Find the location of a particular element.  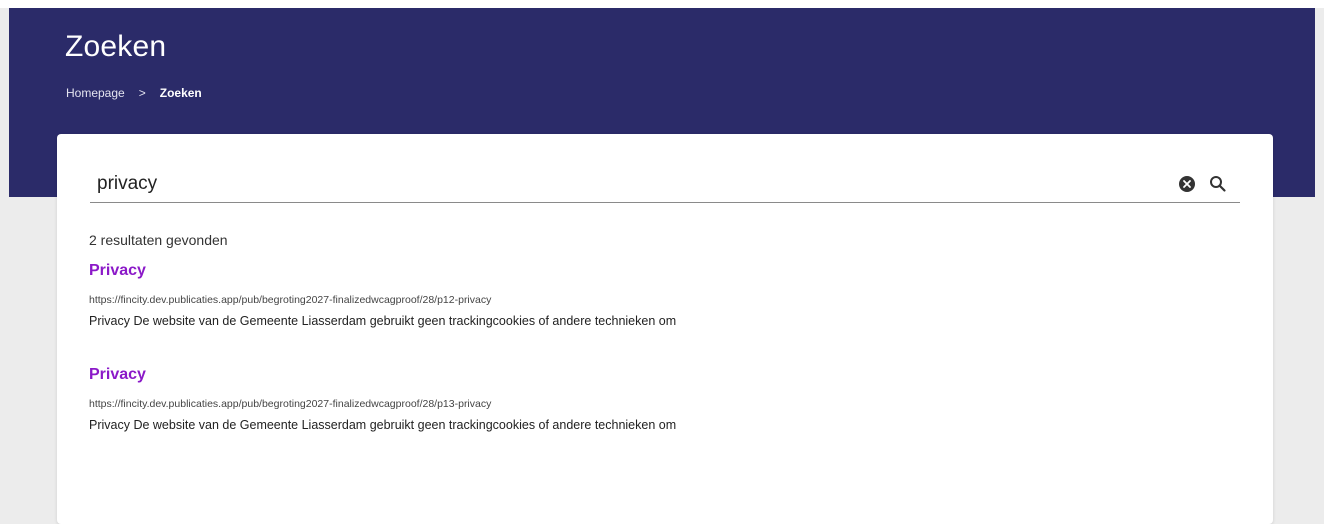

search-icon is located at coordinates (1218, 184).